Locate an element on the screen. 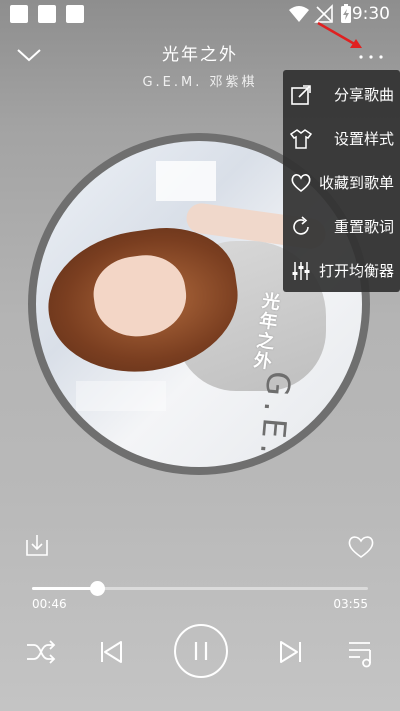 The image size is (400, 711). menu-item-style: 设置样式 is located at coordinates (341, 139).